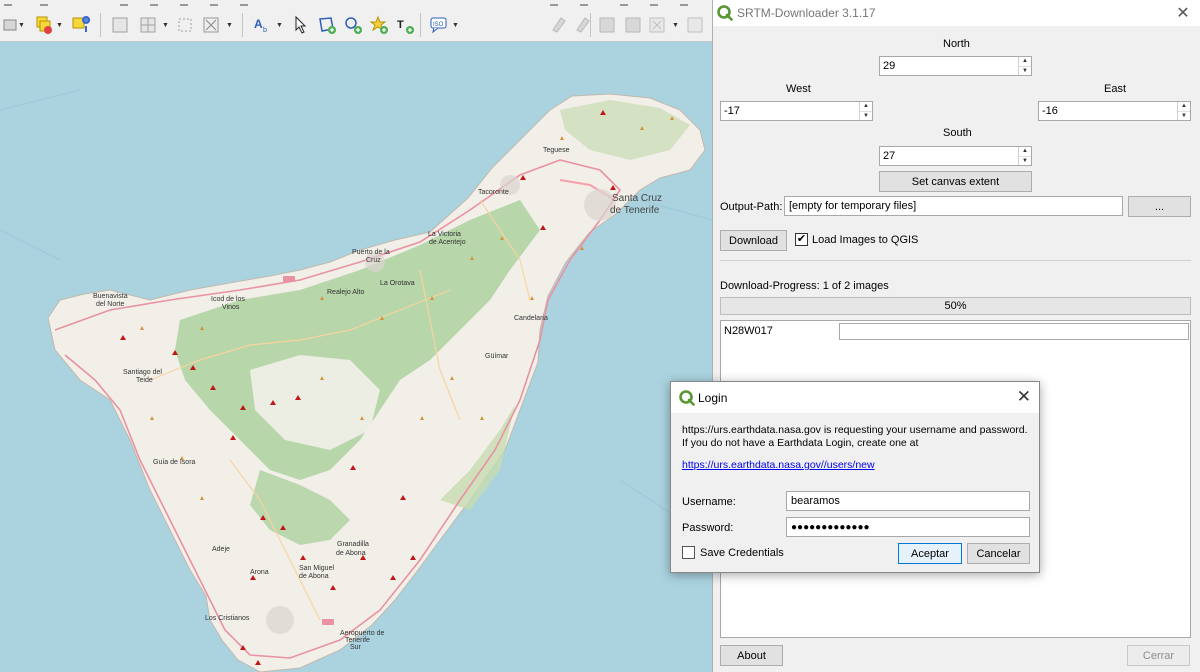  I want to click on place-label: Teide, so click(144, 380).